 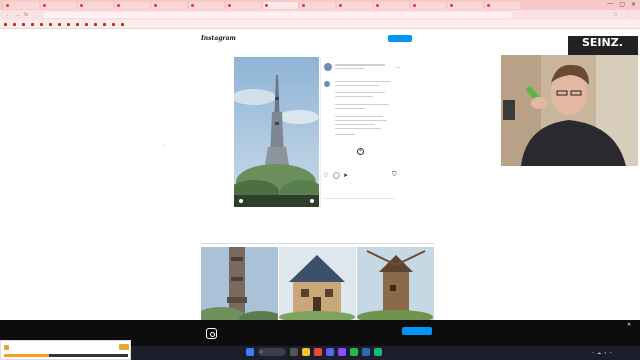 I want to click on url-field, so click(x=278, y=15).